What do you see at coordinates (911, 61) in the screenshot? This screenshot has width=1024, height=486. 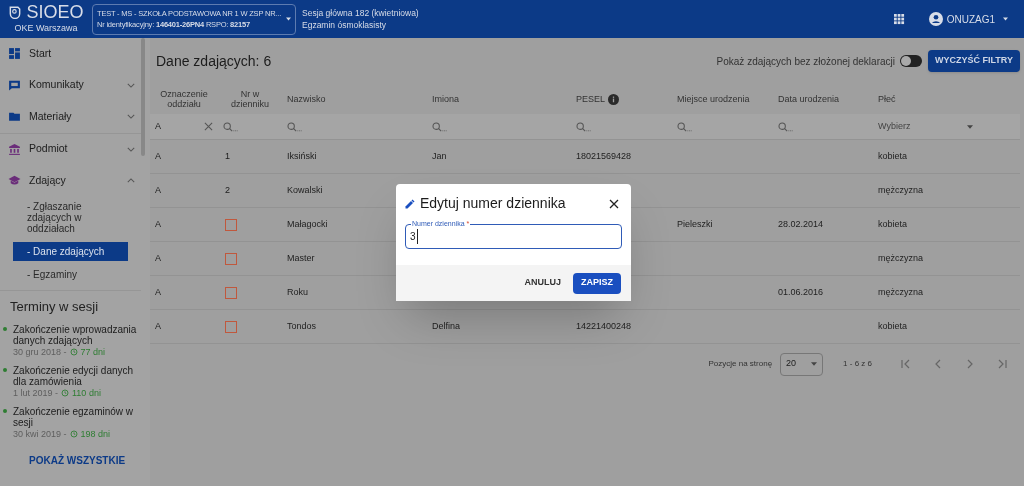 I see `toggle-switch` at bounding box center [911, 61].